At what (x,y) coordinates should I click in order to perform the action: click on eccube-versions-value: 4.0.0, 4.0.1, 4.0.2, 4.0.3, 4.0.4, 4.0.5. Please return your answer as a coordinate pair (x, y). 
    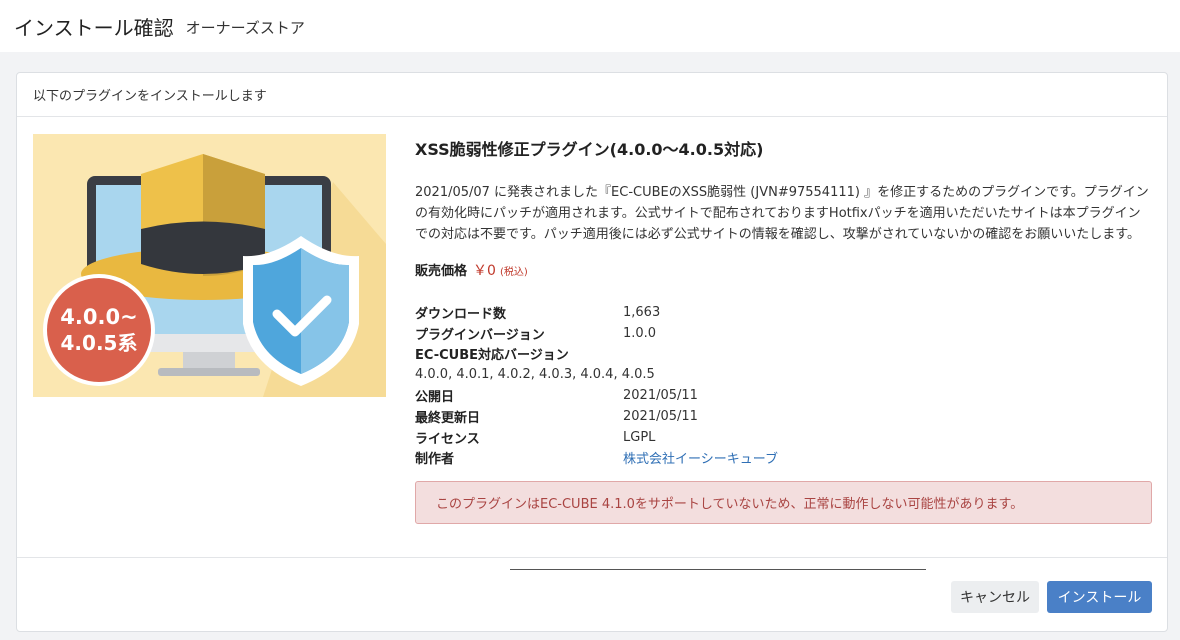
    Looking at the image, I should click on (535, 375).